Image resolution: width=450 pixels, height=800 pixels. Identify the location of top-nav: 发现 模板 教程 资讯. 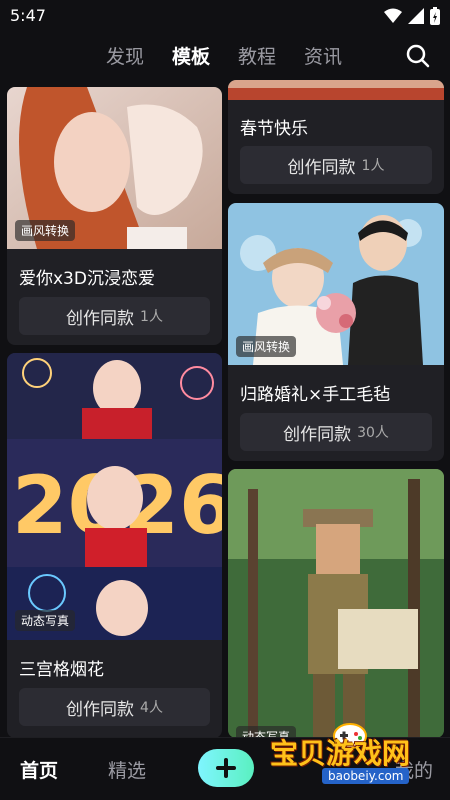
(225, 55).